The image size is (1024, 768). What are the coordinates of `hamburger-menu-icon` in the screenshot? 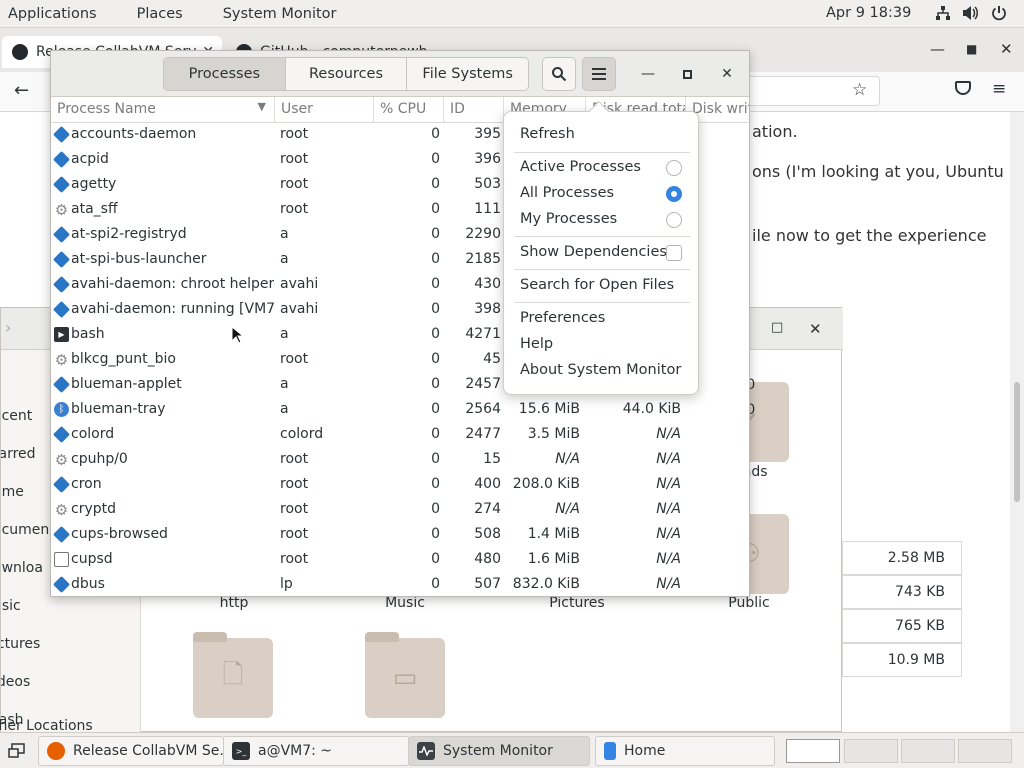 It's located at (599, 74).